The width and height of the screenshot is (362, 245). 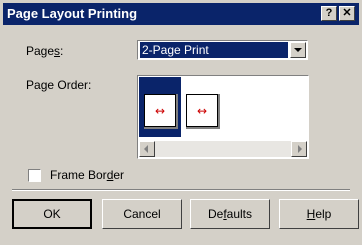 I want to click on close-button: ✕, so click(x=347, y=13).